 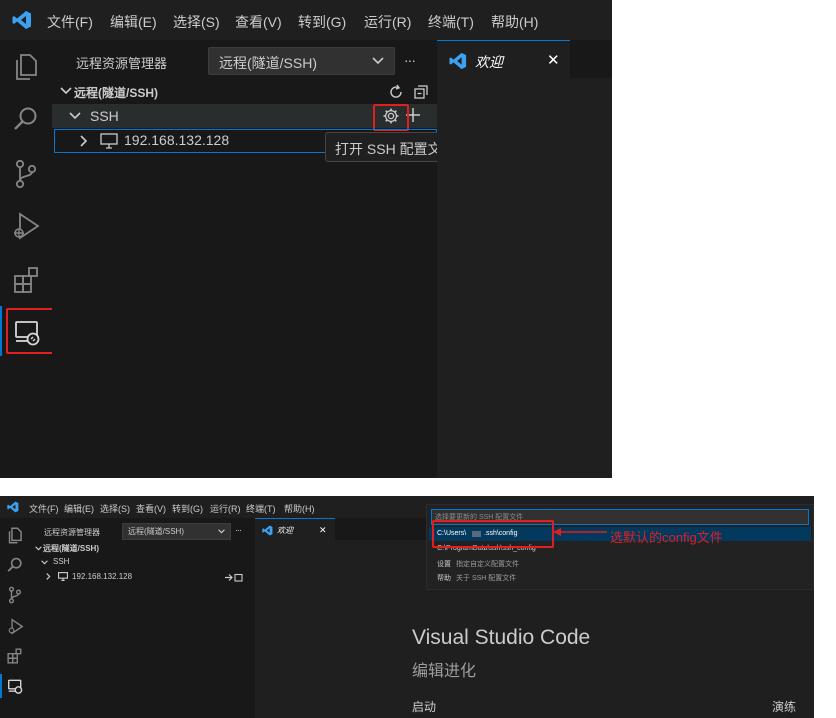 What do you see at coordinates (424, 707) in the screenshot?
I see `start-heading: 启动` at bounding box center [424, 707].